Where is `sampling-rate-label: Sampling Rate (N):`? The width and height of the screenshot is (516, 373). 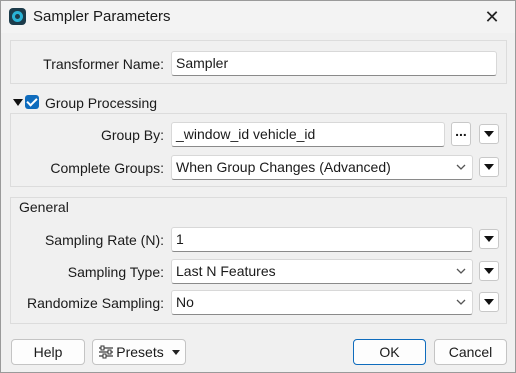
sampling-rate-label: Sampling Rate (N): is located at coordinates (104, 240).